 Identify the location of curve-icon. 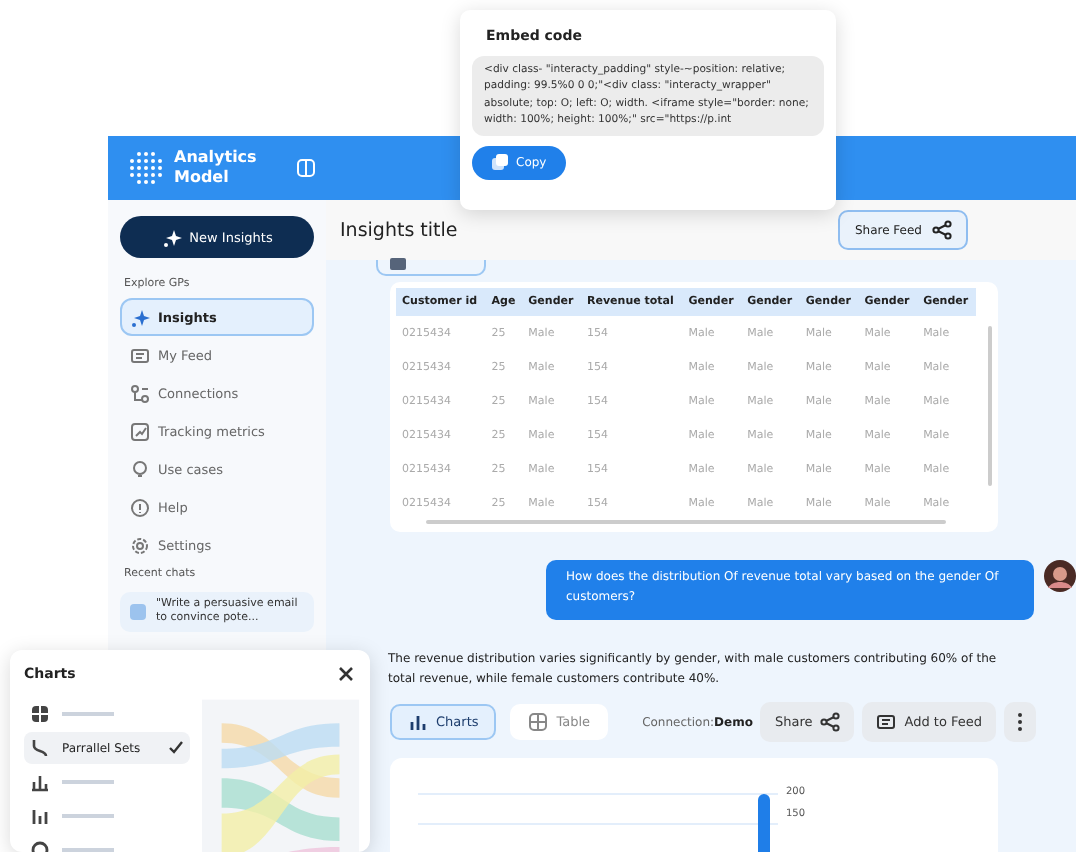
(40, 748).